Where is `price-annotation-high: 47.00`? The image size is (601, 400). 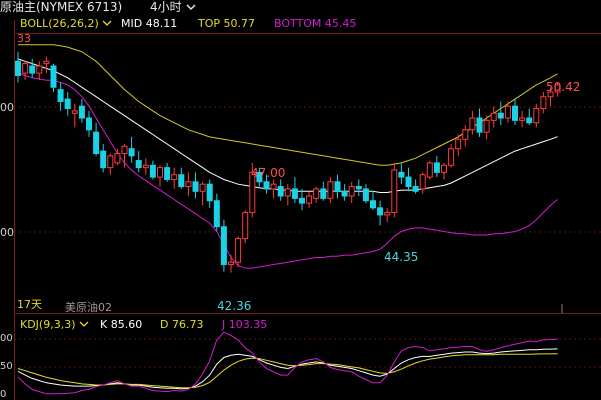
price-annotation-high: 47.00 is located at coordinates (268, 173).